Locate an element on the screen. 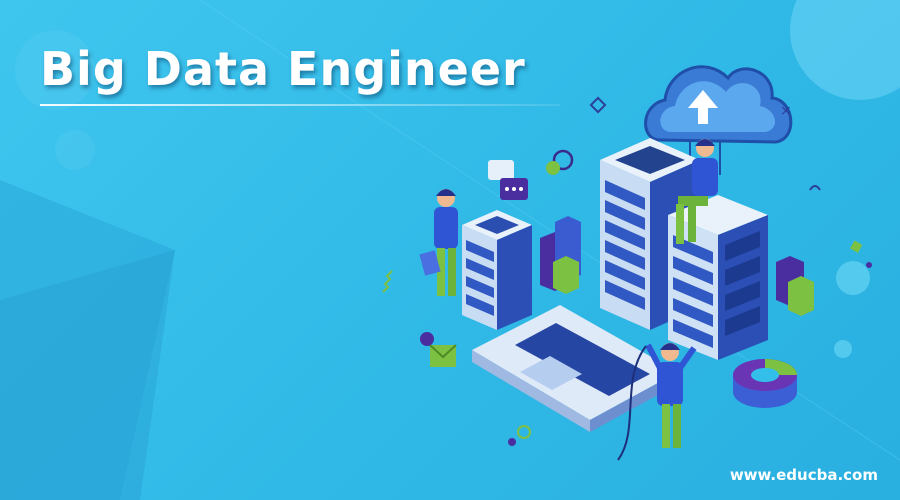 The width and height of the screenshot is (900, 500). envelope-icon is located at coordinates (438, 349).